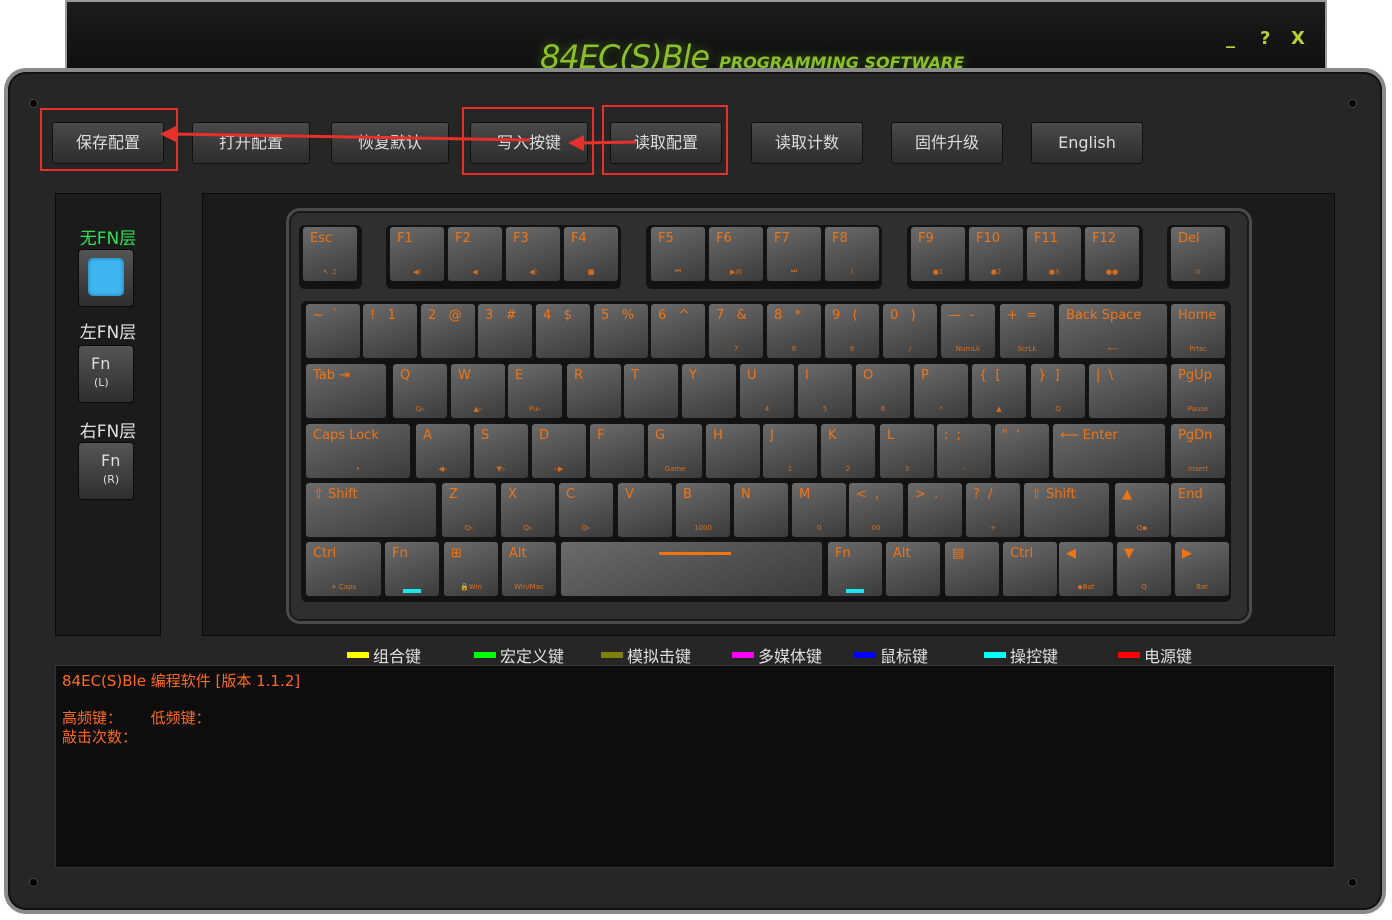 This screenshot has height=920, width=1392. What do you see at coordinates (794, 254) in the screenshot?
I see `key: F7 ⏭` at bounding box center [794, 254].